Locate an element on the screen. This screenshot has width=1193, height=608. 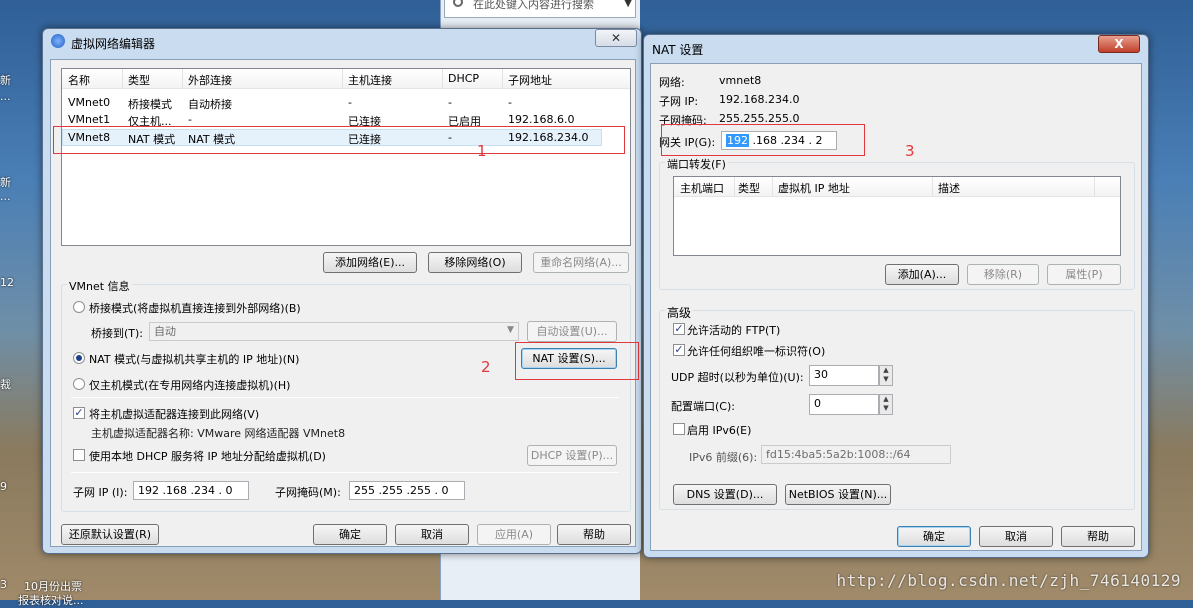
close-button: ✕ is located at coordinates (616, 38).